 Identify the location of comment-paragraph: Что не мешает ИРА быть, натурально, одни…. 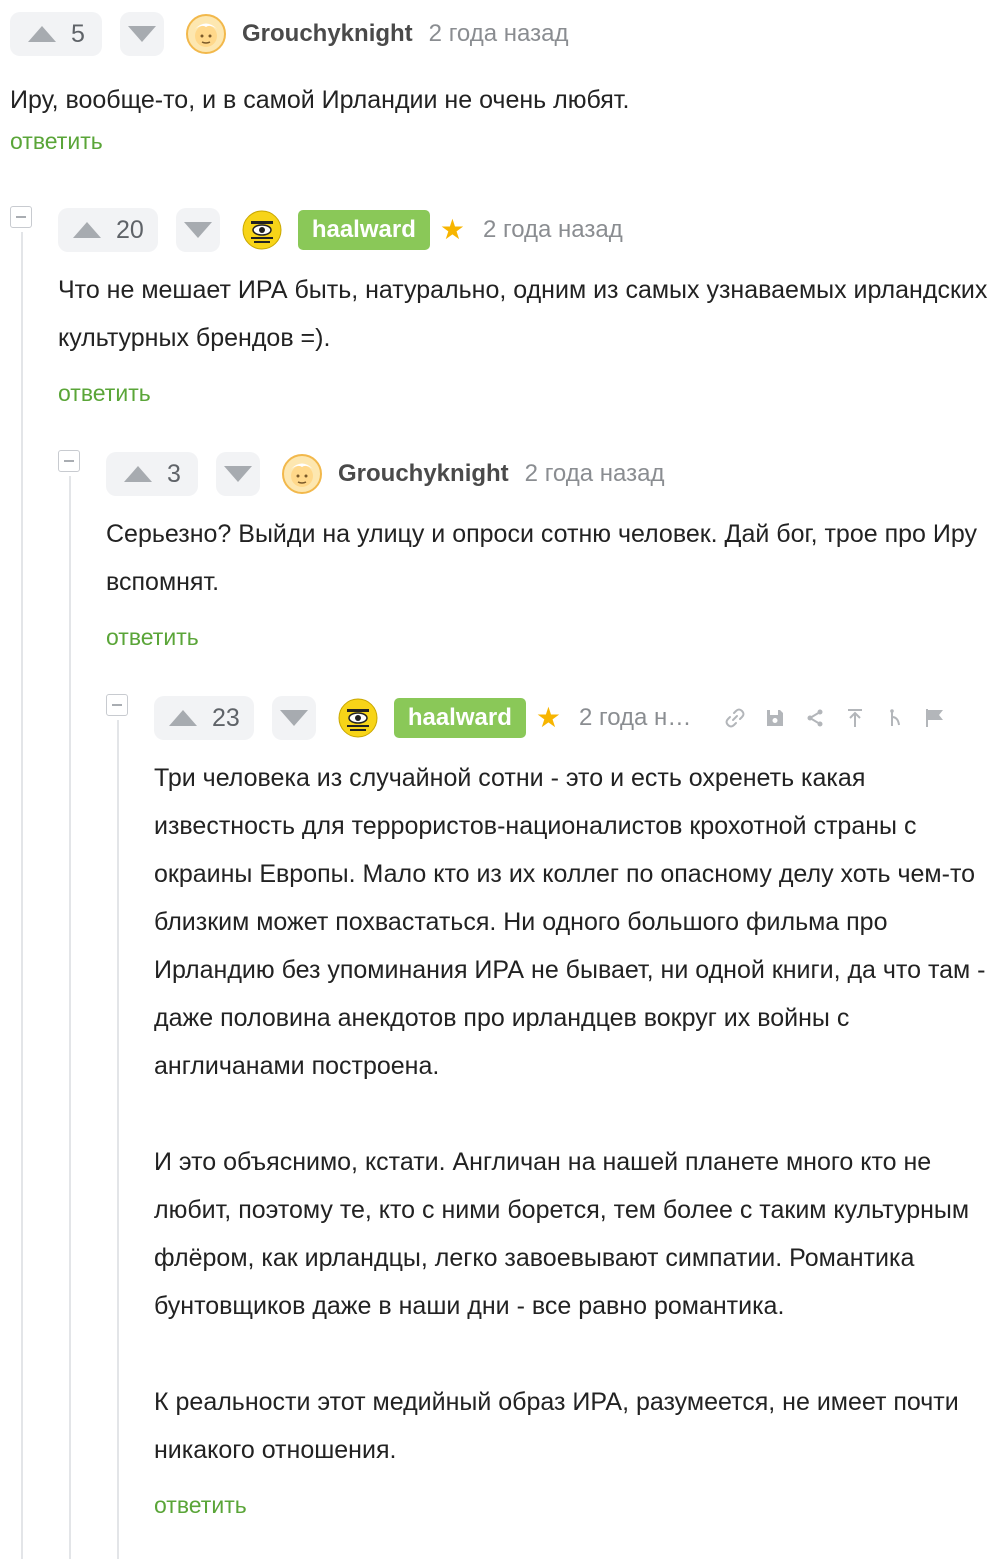
(523, 314).